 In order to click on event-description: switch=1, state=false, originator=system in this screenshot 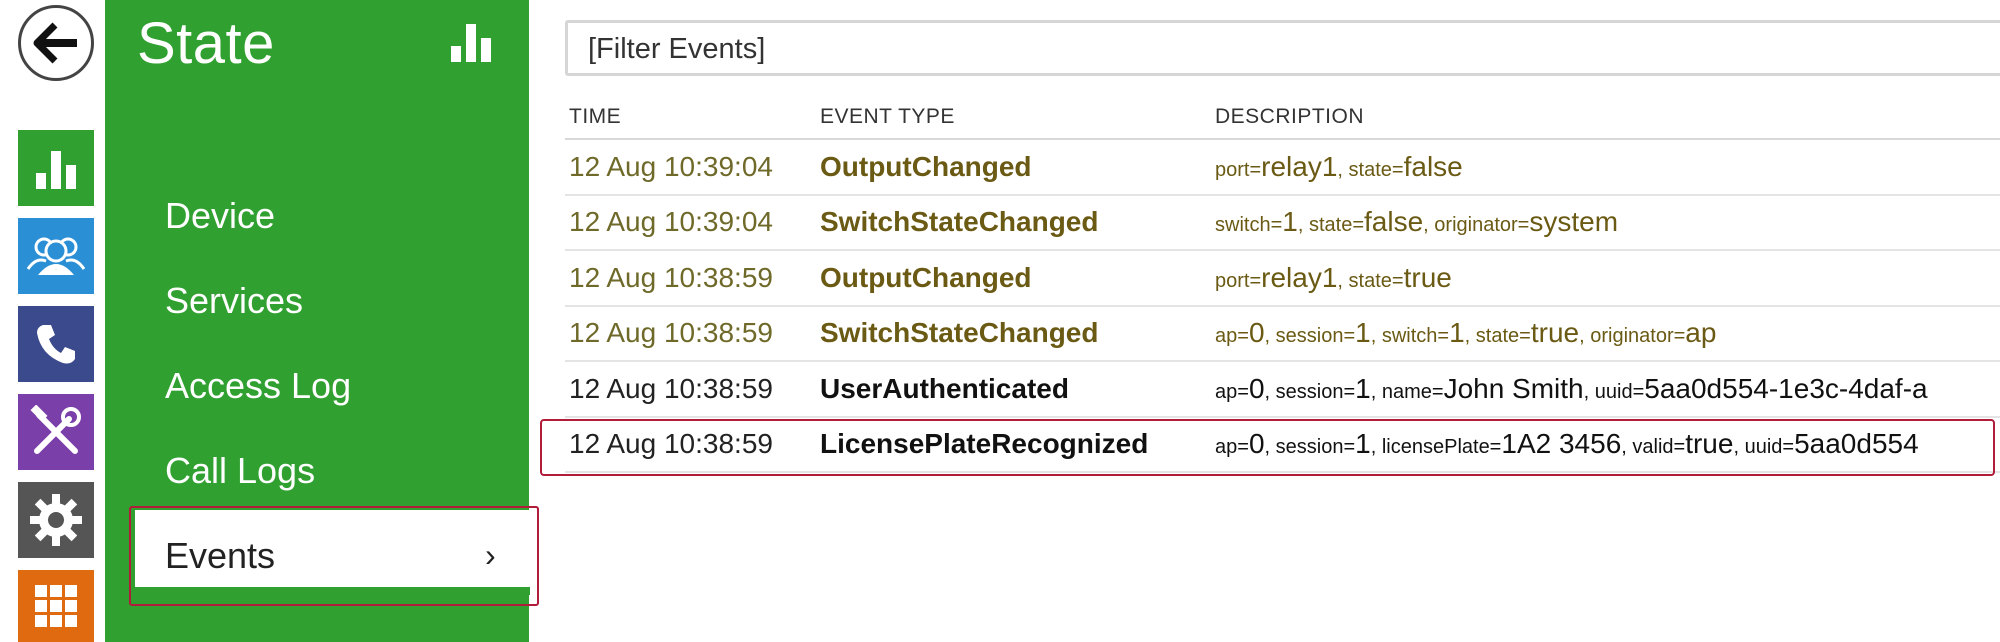, I will do `click(1417, 222)`.